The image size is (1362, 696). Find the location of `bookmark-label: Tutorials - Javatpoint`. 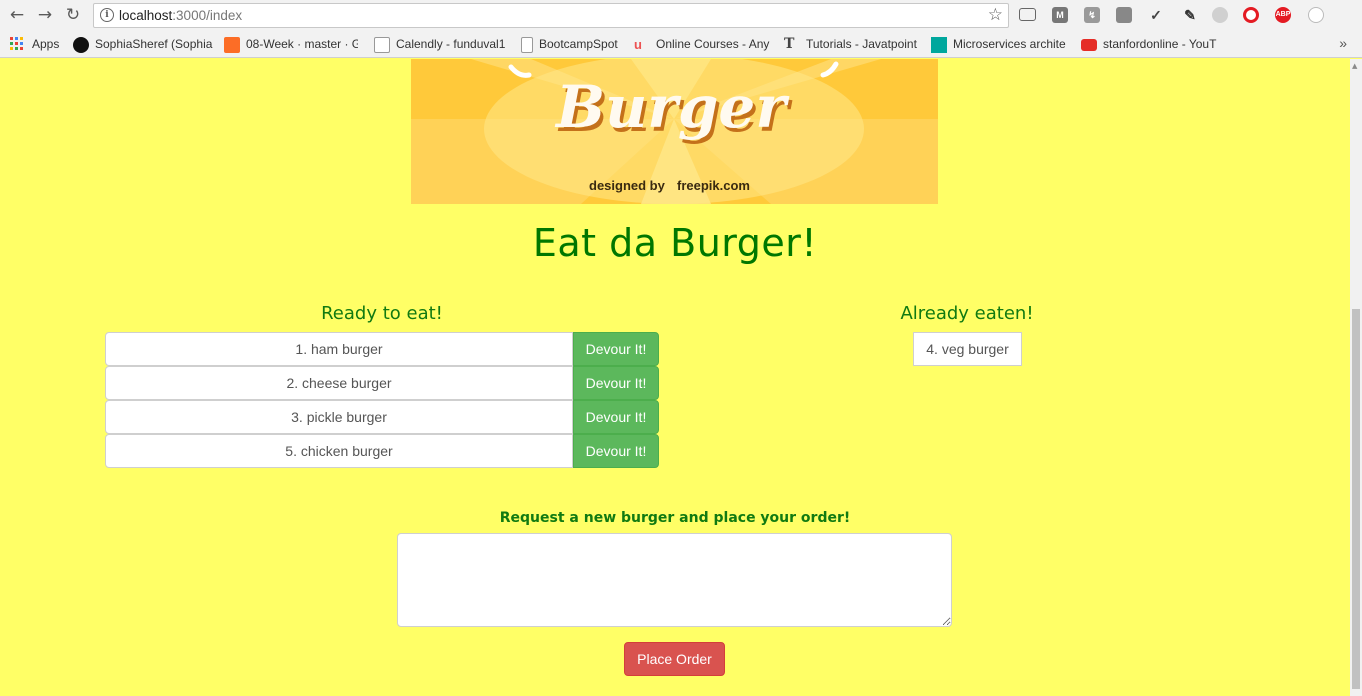

bookmark-label: Tutorials - Javatpoint is located at coordinates (861, 44).